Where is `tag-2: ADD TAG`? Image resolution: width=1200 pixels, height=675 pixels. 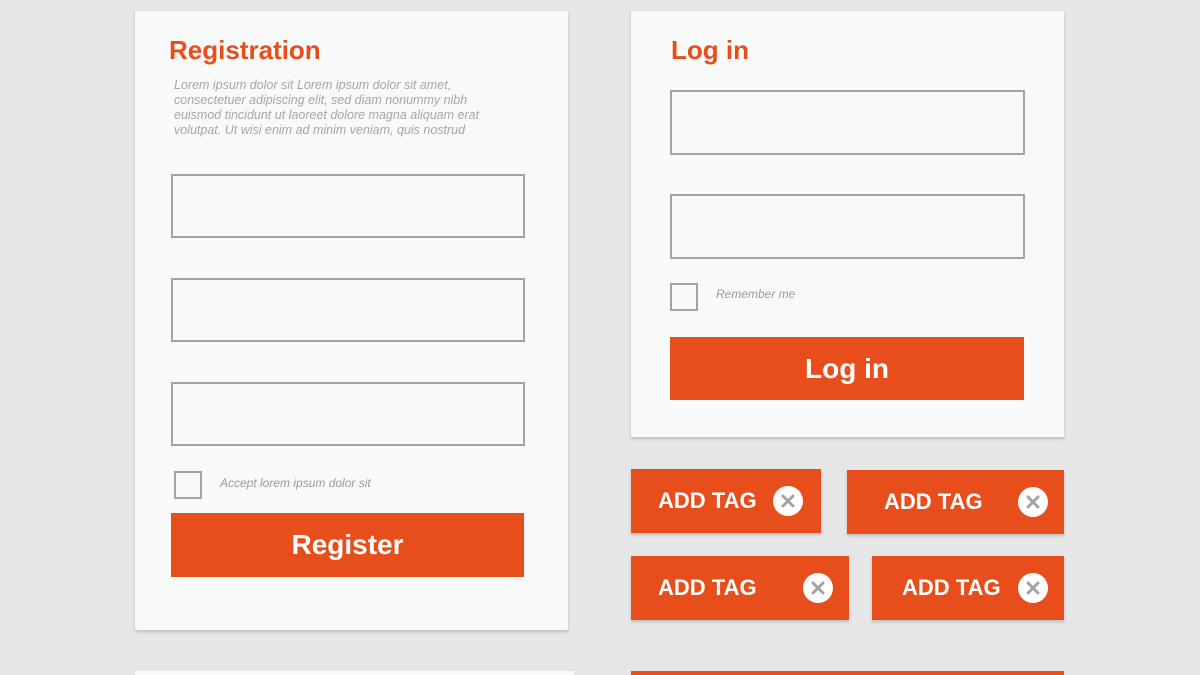 tag-2: ADD TAG is located at coordinates (955, 502).